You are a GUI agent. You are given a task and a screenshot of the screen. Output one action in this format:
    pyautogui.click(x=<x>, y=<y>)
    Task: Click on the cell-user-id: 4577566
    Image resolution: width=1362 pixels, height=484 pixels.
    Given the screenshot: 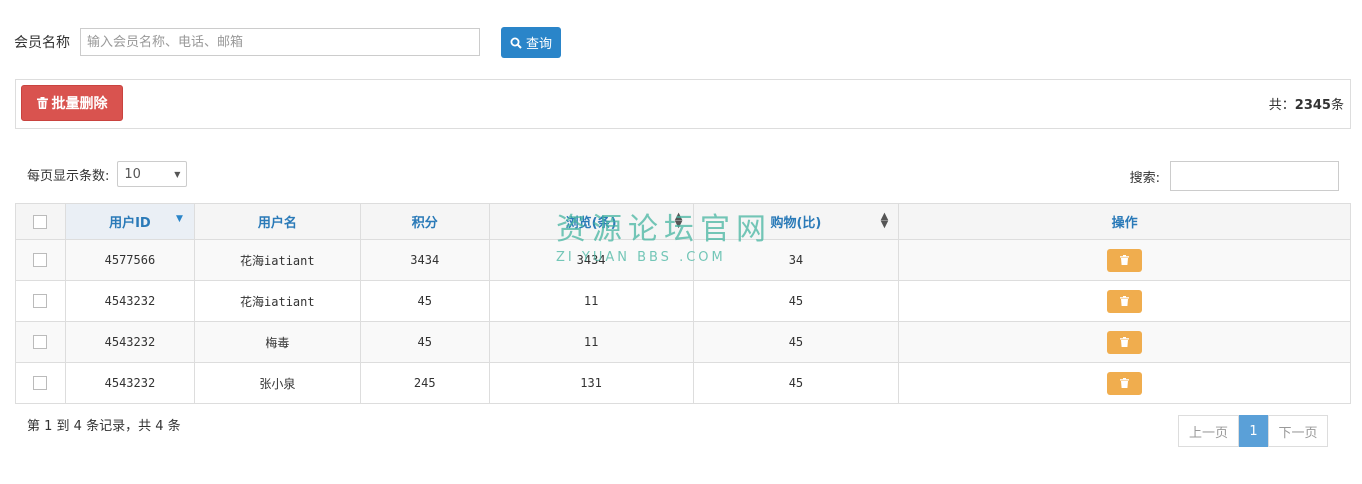 What is the action you would take?
    pyautogui.click(x=129, y=260)
    